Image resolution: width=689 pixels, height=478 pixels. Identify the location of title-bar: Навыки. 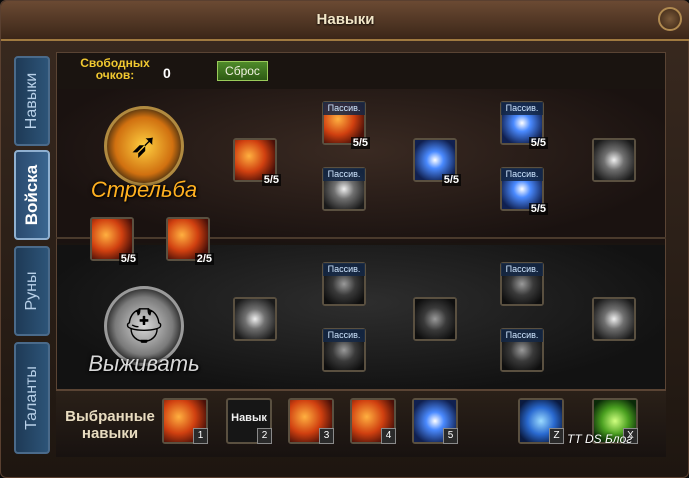
(345, 21).